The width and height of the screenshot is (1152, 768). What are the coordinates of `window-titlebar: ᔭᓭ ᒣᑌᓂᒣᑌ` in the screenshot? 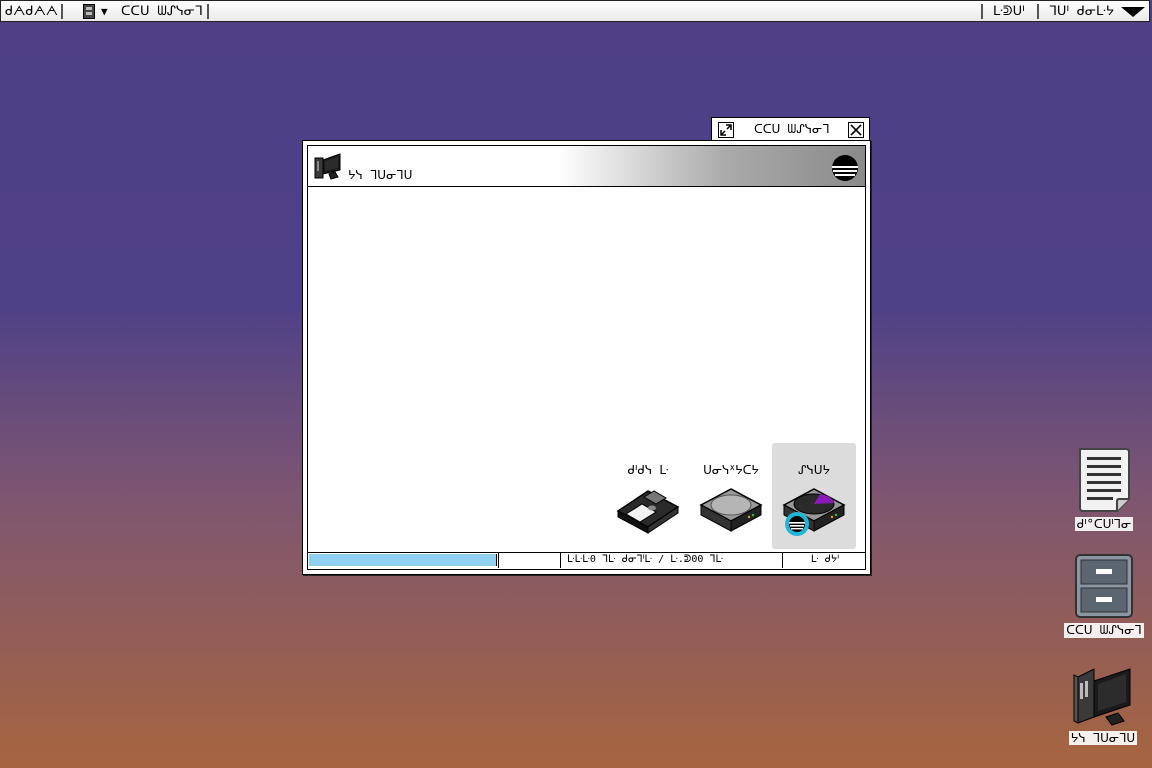 It's located at (586, 166).